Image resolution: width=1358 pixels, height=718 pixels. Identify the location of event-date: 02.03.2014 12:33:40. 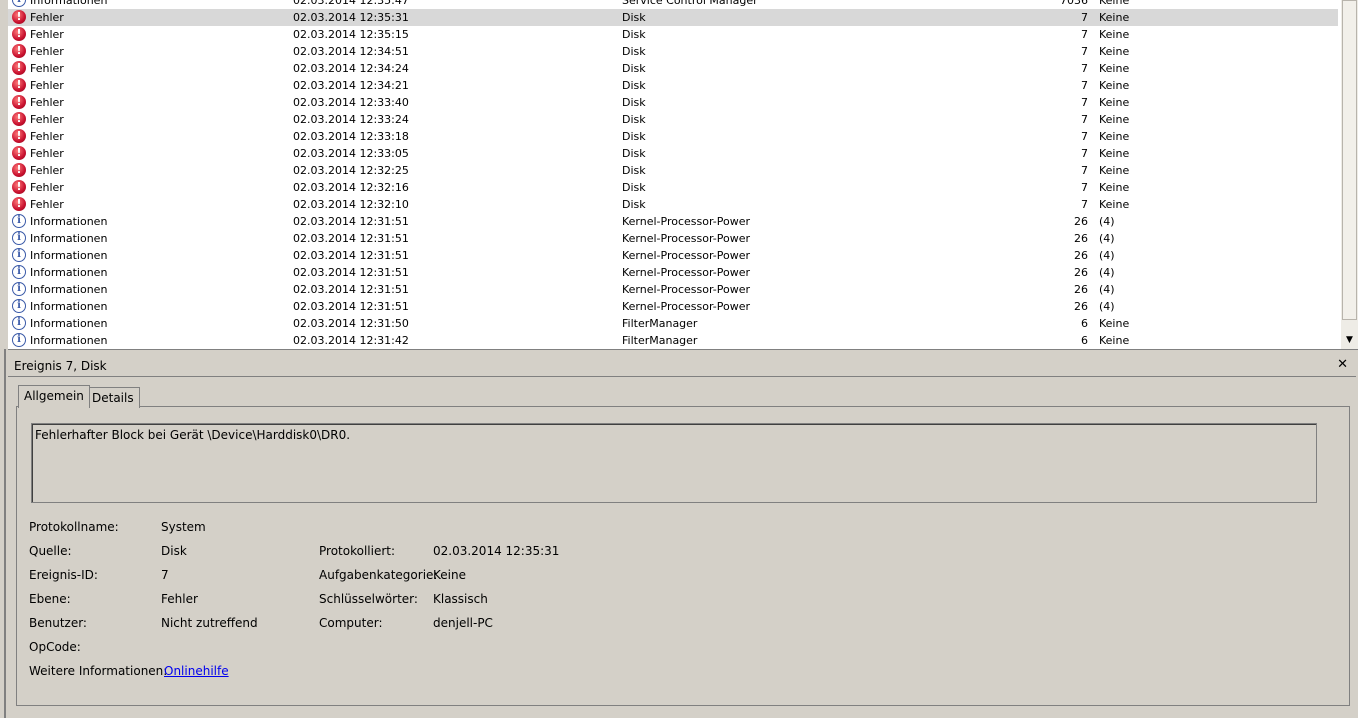
(351, 102).